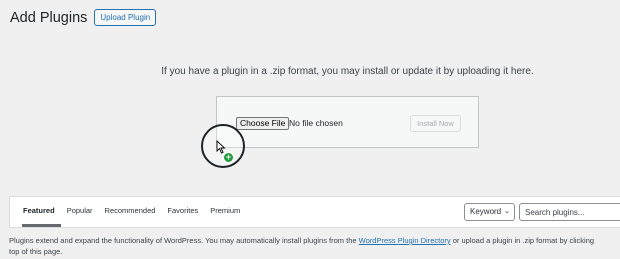 The width and height of the screenshot is (620, 259). I want to click on description-text-line2: top of this page., so click(36, 251).